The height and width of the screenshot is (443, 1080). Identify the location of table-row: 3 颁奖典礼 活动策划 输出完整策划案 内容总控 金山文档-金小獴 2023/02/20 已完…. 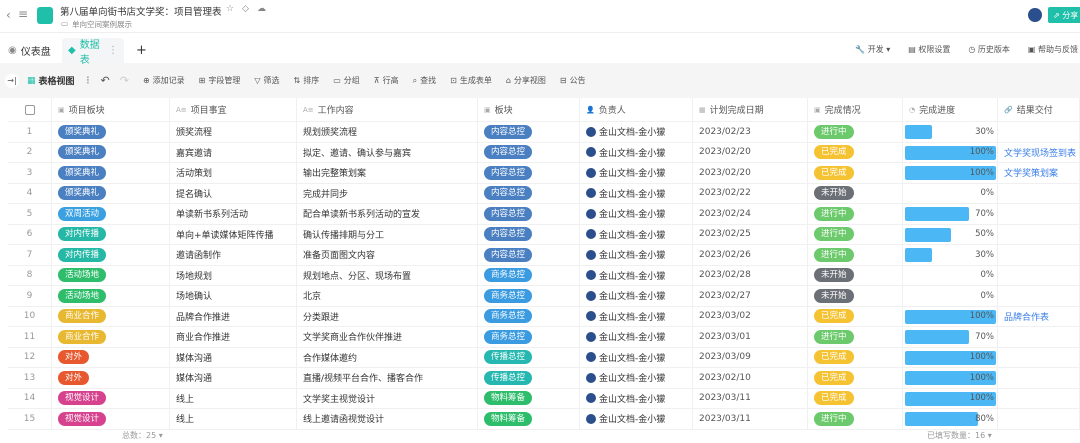
(544, 173).